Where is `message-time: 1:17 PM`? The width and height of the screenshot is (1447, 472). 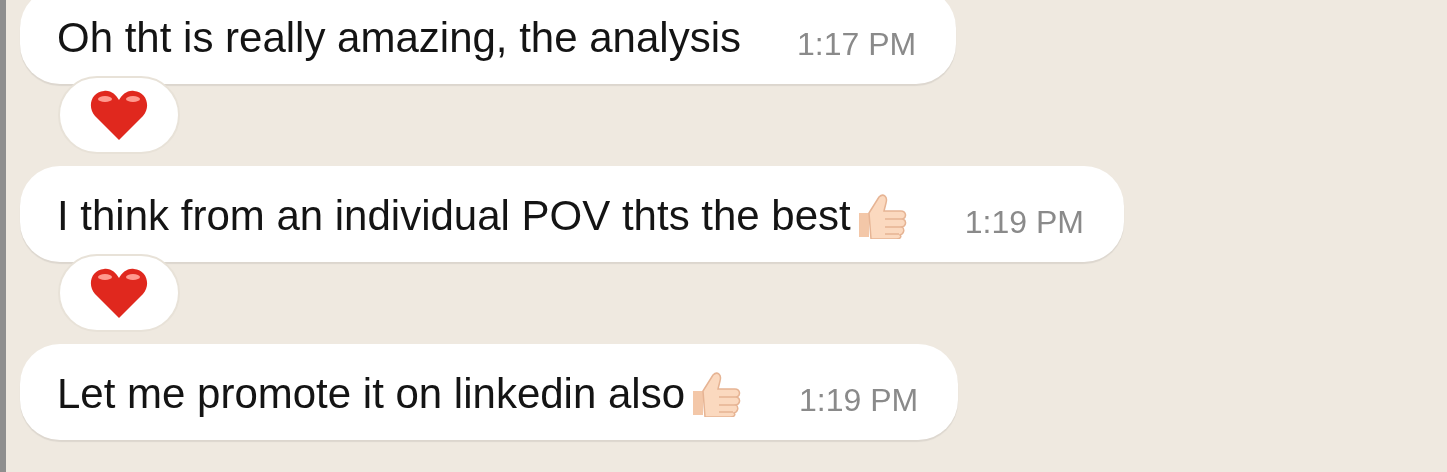
message-time: 1:17 PM is located at coordinates (857, 44).